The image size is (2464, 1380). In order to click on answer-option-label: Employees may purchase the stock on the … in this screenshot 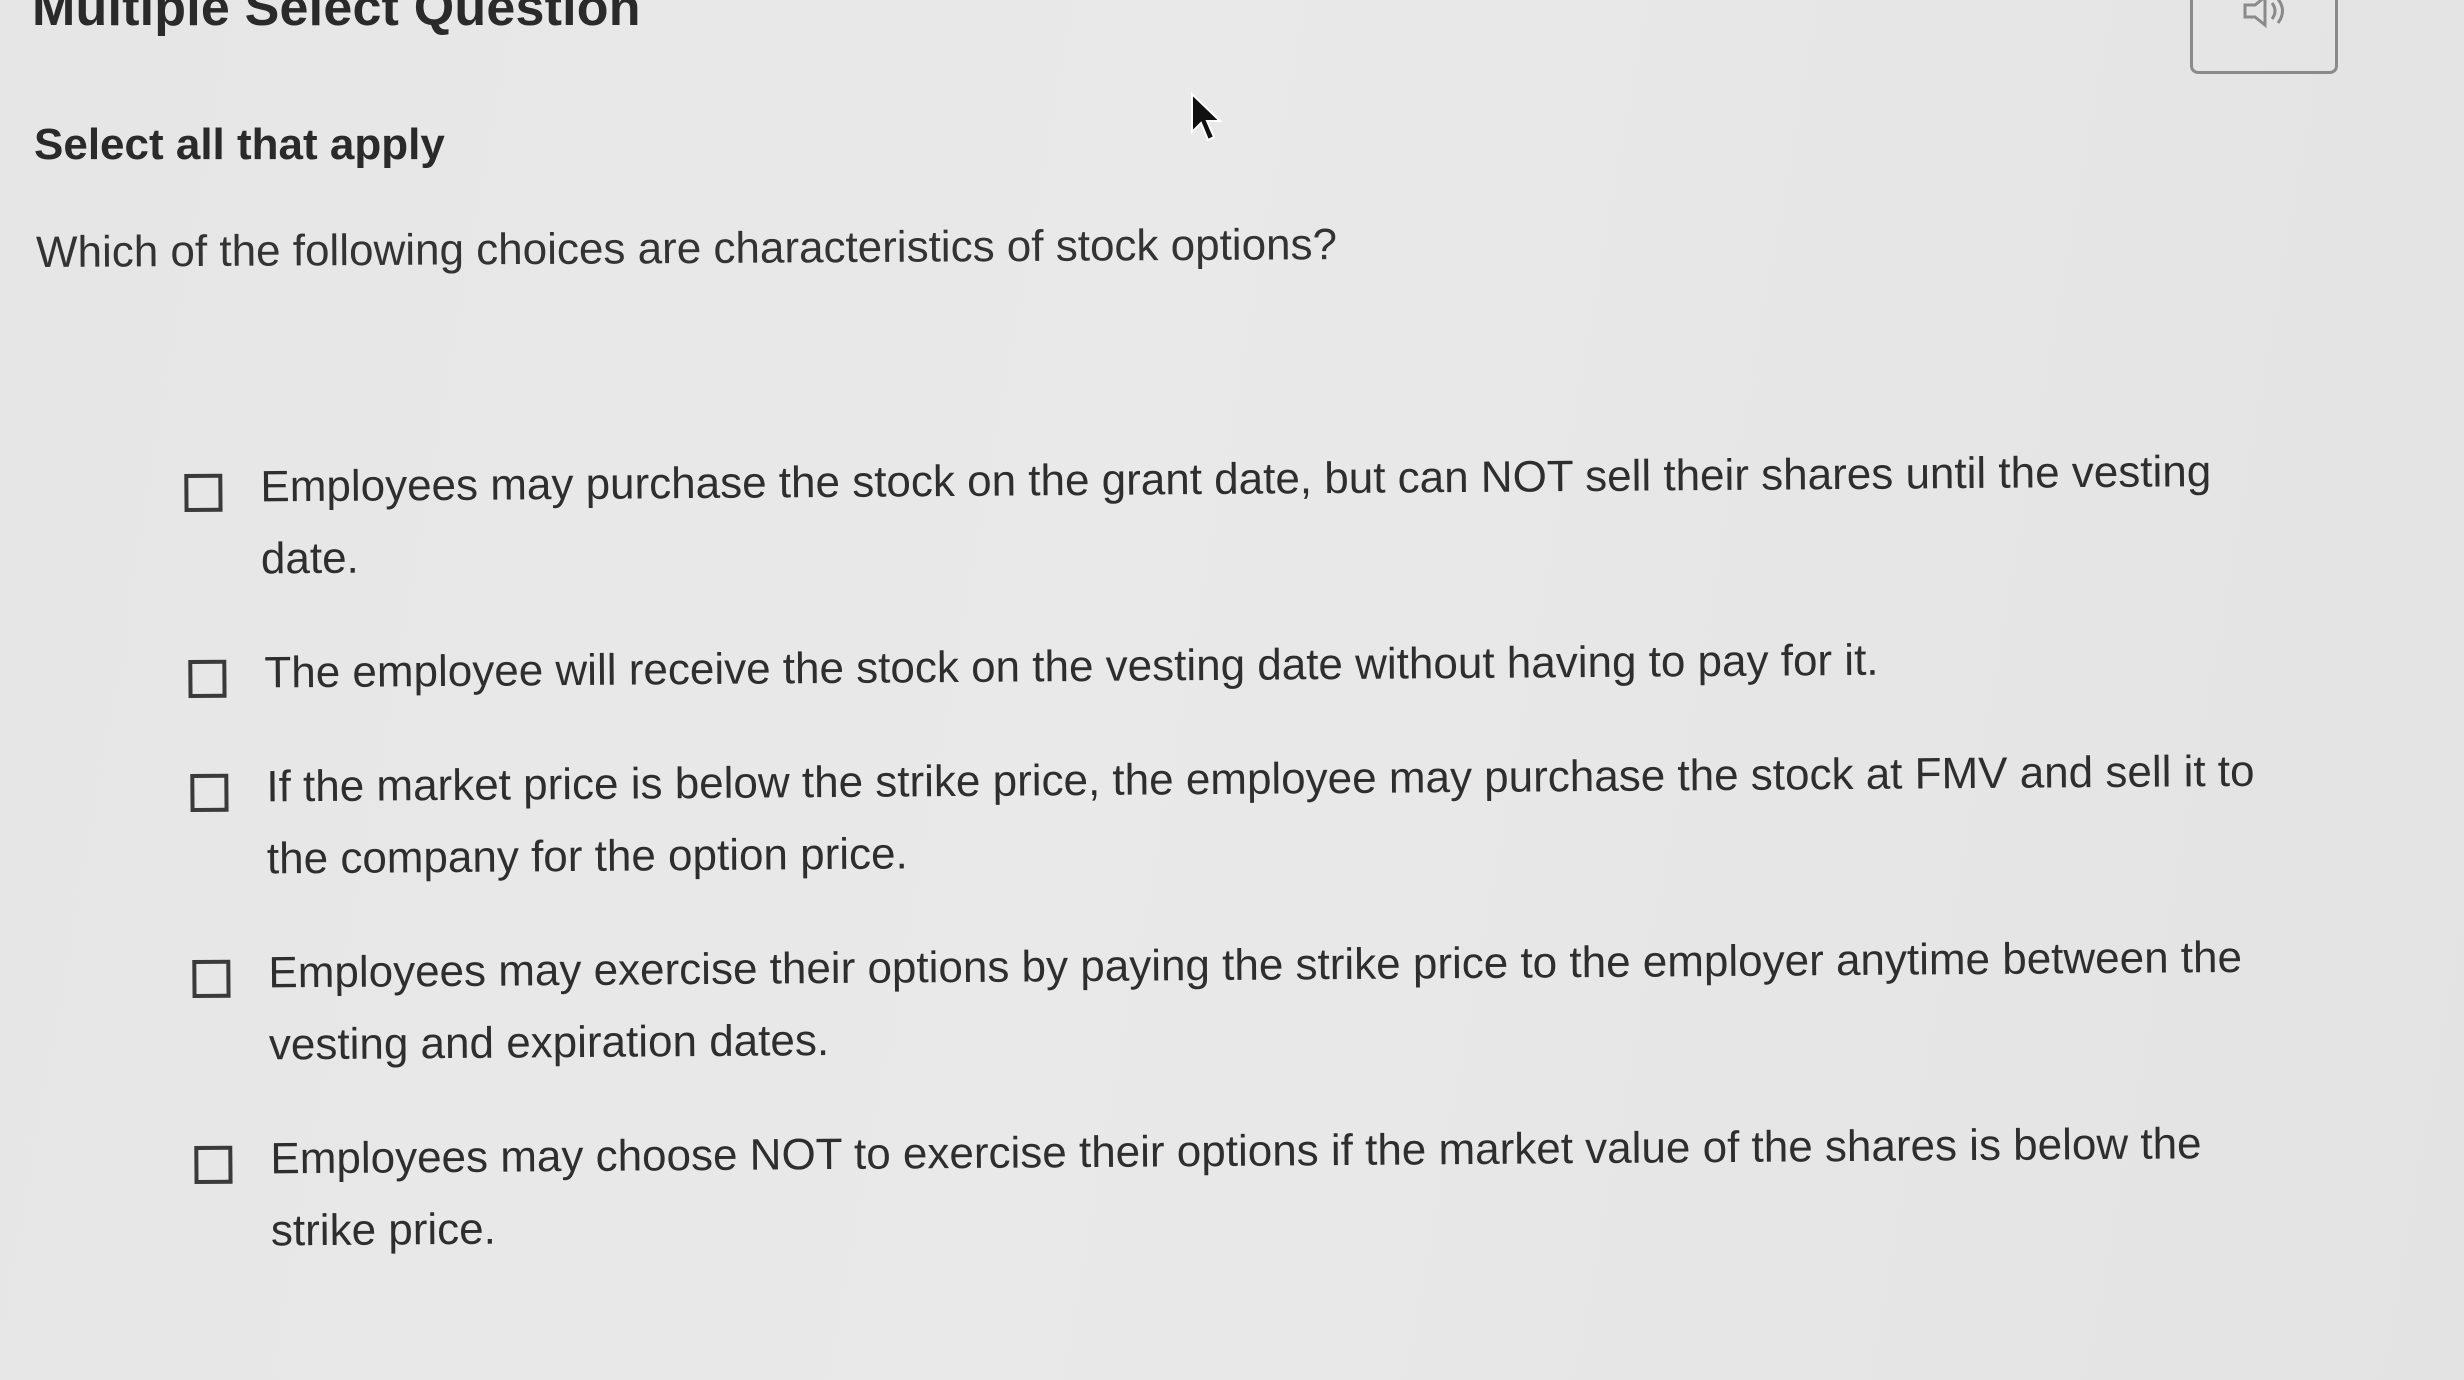, I will do `click(1236, 515)`.